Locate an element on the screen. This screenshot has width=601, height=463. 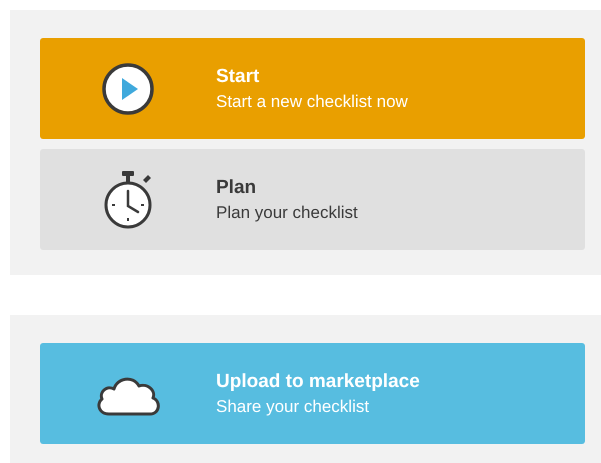
card-title: Start is located at coordinates (238, 76).